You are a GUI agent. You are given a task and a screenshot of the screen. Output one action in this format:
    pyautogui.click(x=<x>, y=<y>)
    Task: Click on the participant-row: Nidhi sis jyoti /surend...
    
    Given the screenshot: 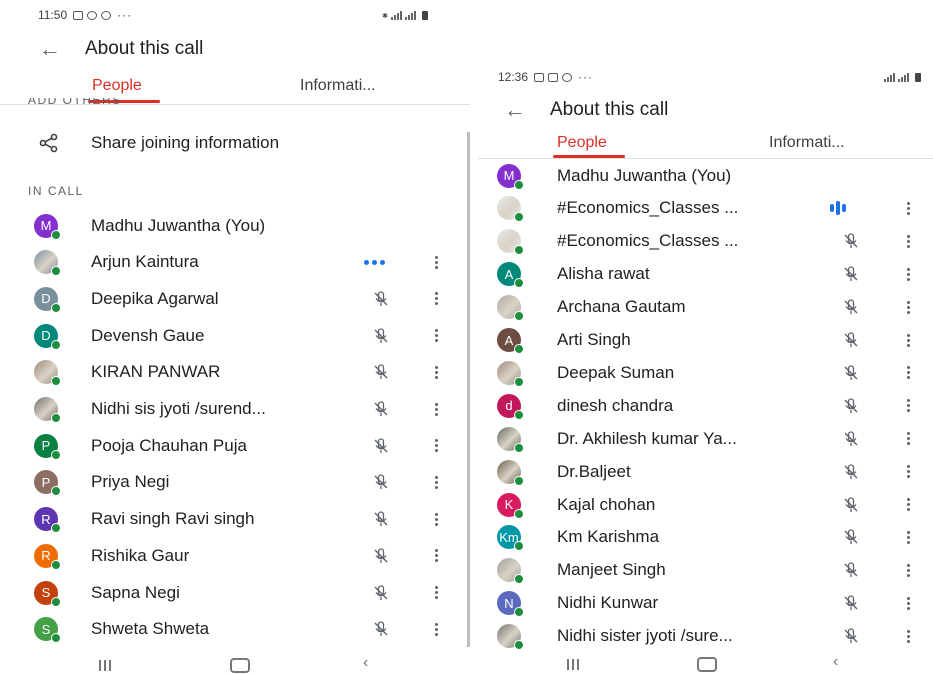 What is the action you would take?
    pyautogui.click(x=235, y=409)
    